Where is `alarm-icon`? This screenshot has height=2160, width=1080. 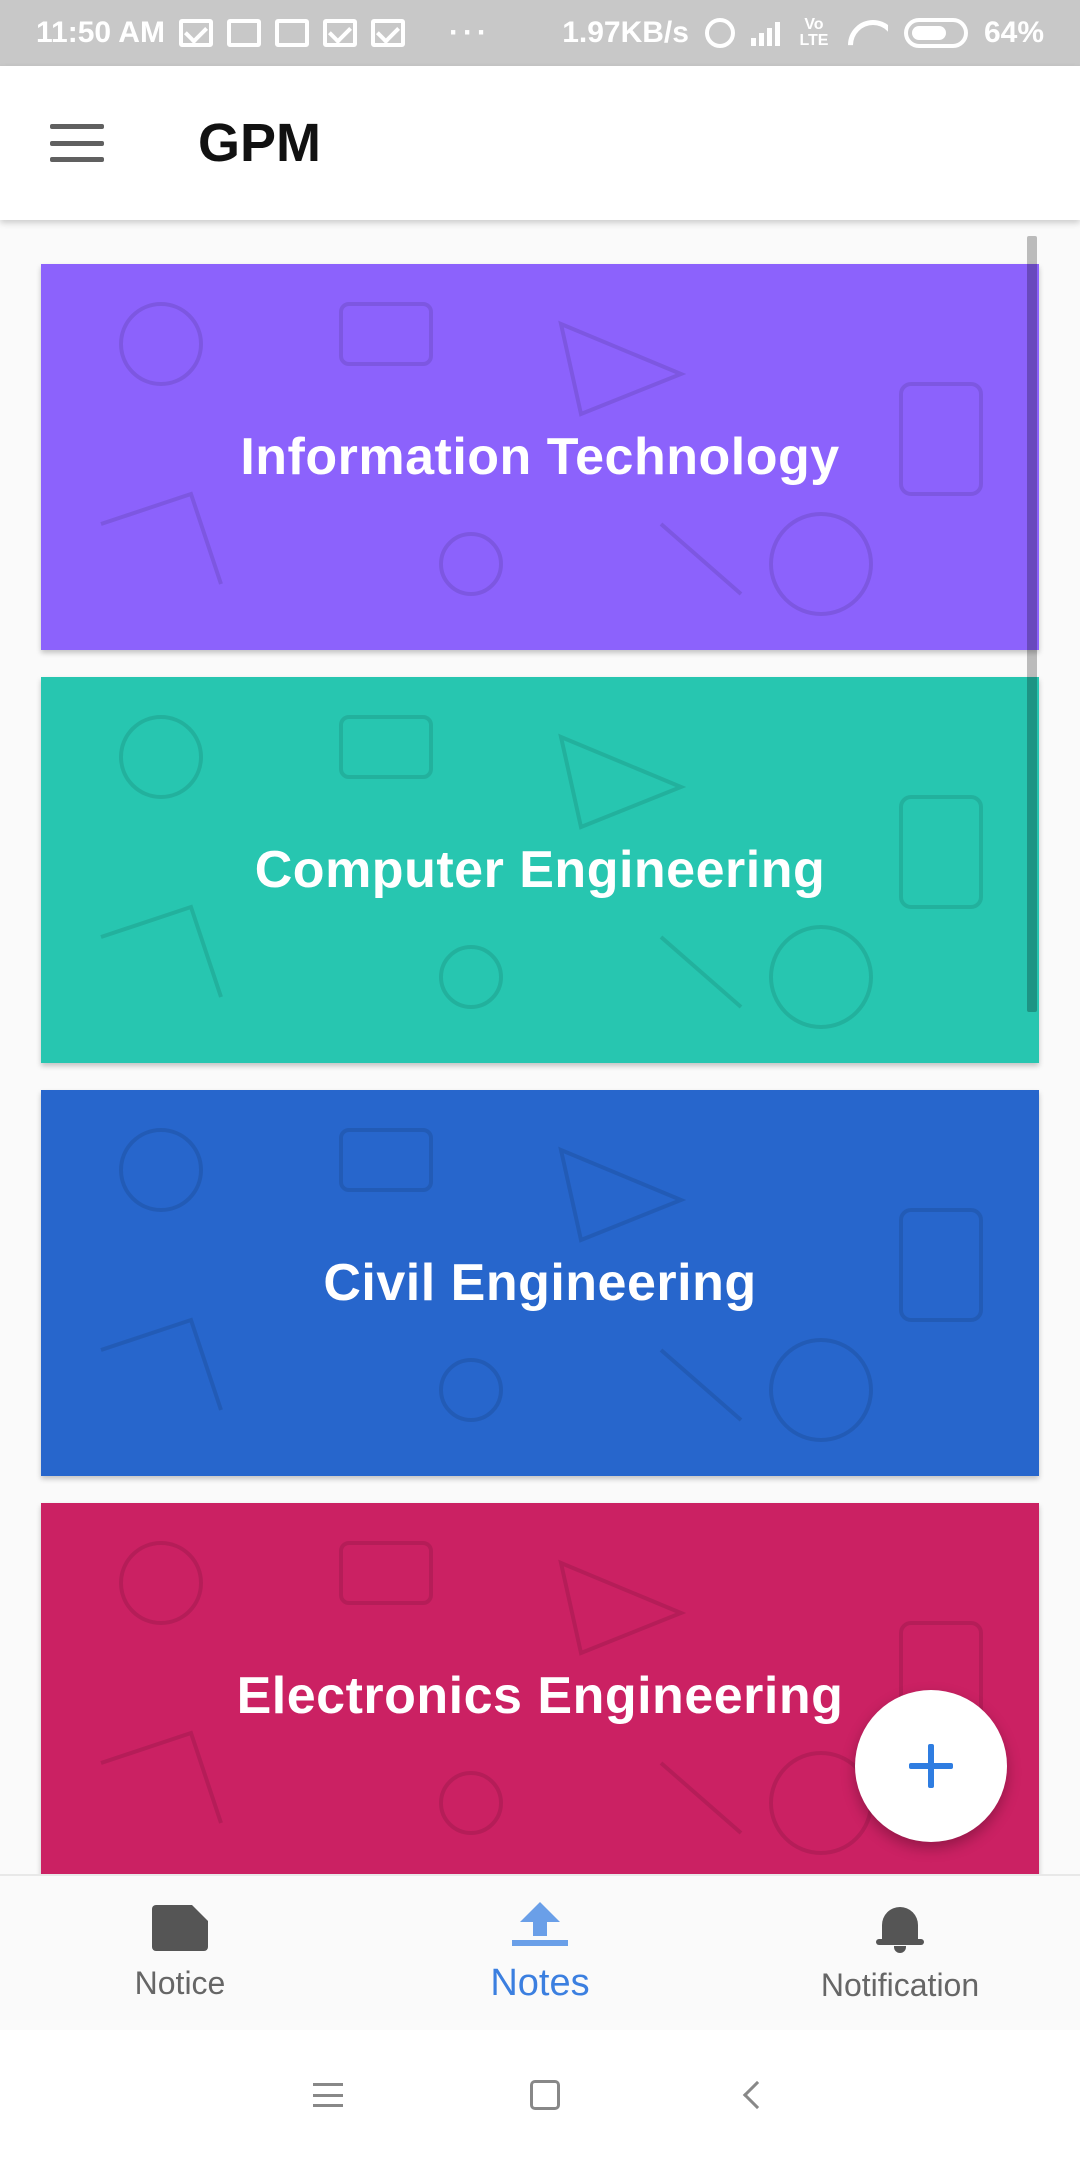 alarm-icon is located at coordinates (719, 33).